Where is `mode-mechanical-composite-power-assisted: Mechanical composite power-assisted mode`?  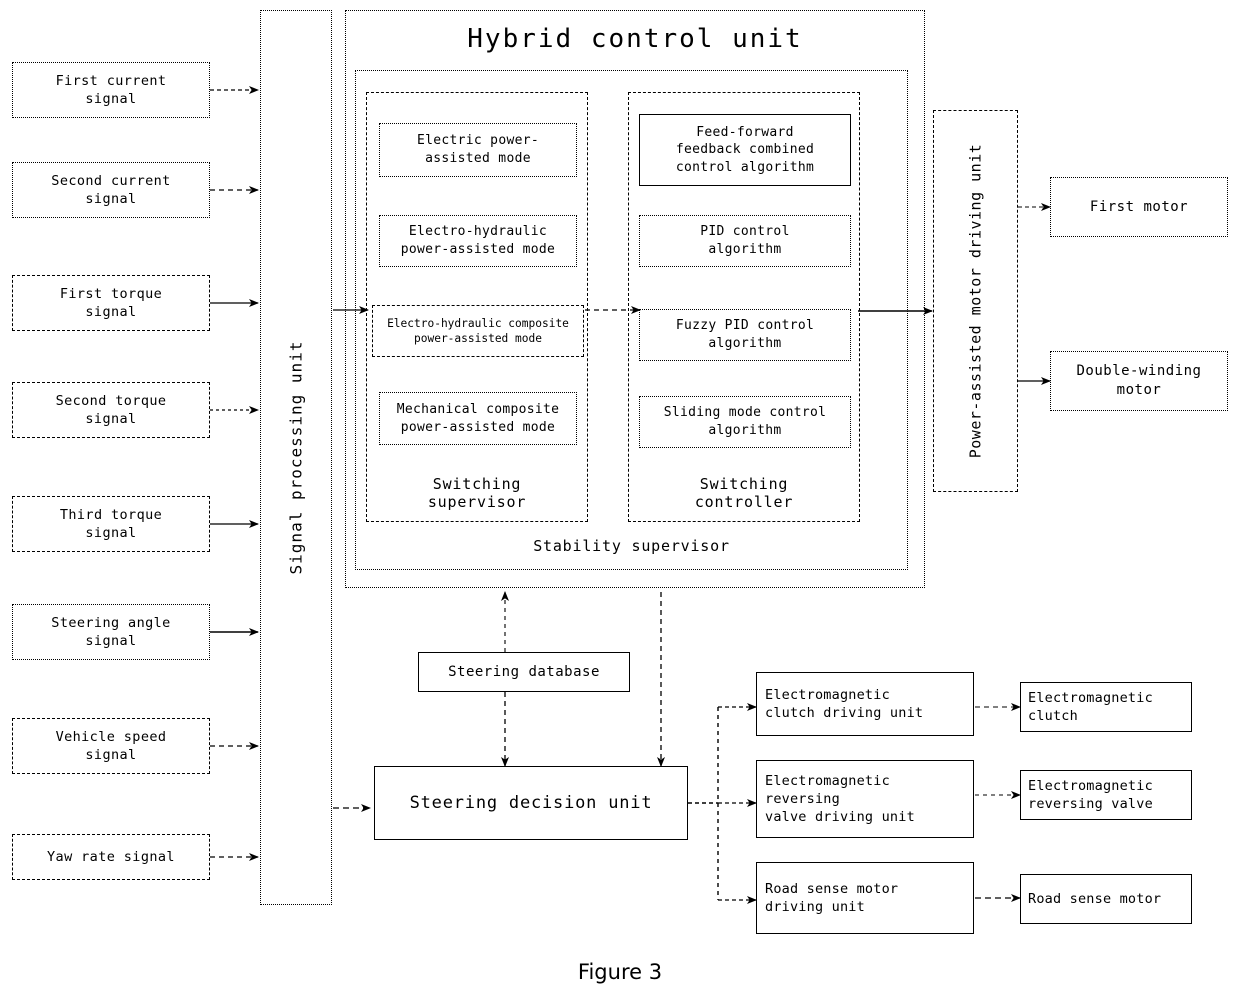 mode-mechanical-composite-power-assisted: Mechanical composite power-assisted mode is located at coordinates (478, 418).